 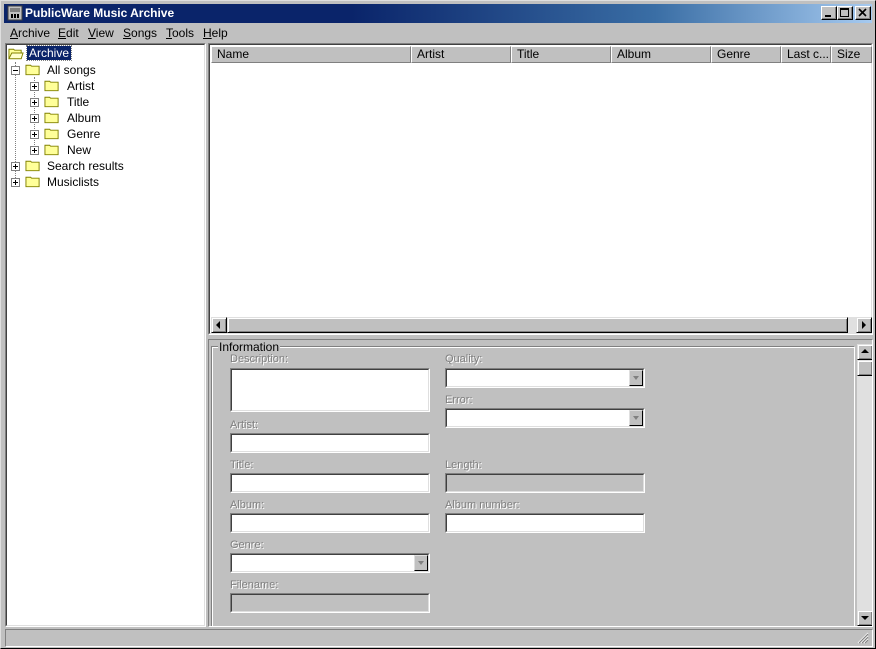 What do you see at coordinates (103, 150) in the screenshot?
I see `tree-node-new: New` at bounding box center [103, 150].